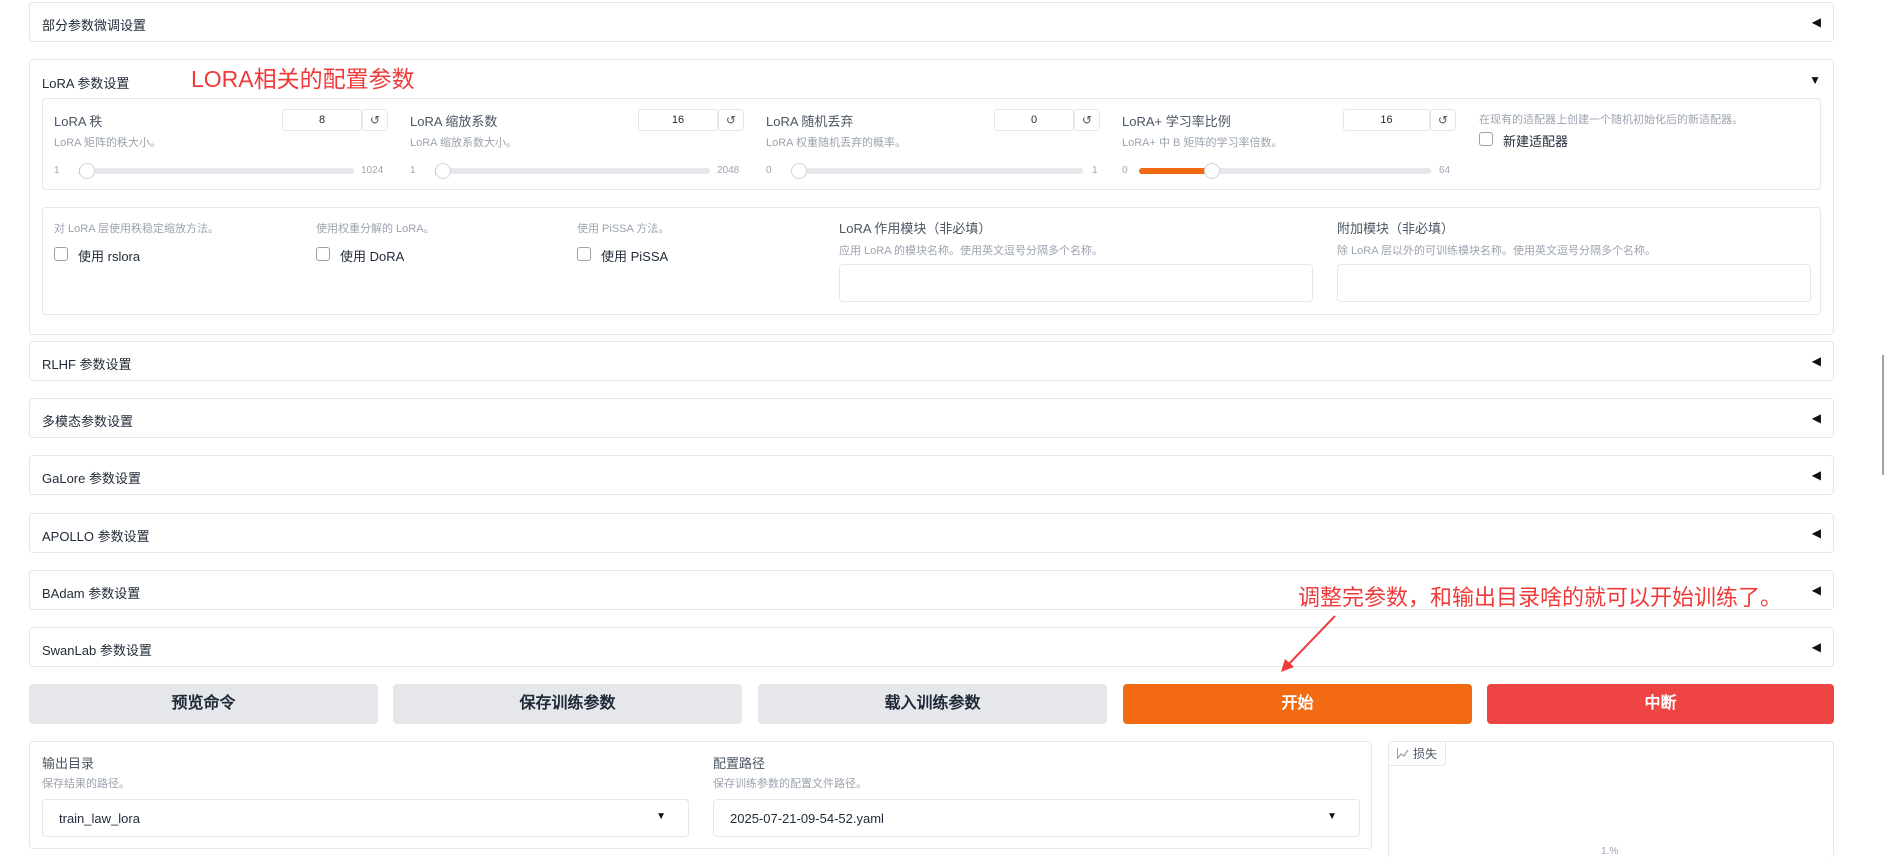 This screenshot has width=1885, height=857. What do you see at coordinates (567, 704) in the screenshot?
I see `save-args-button: 保存训练参数` at bounding box center [567, 704].